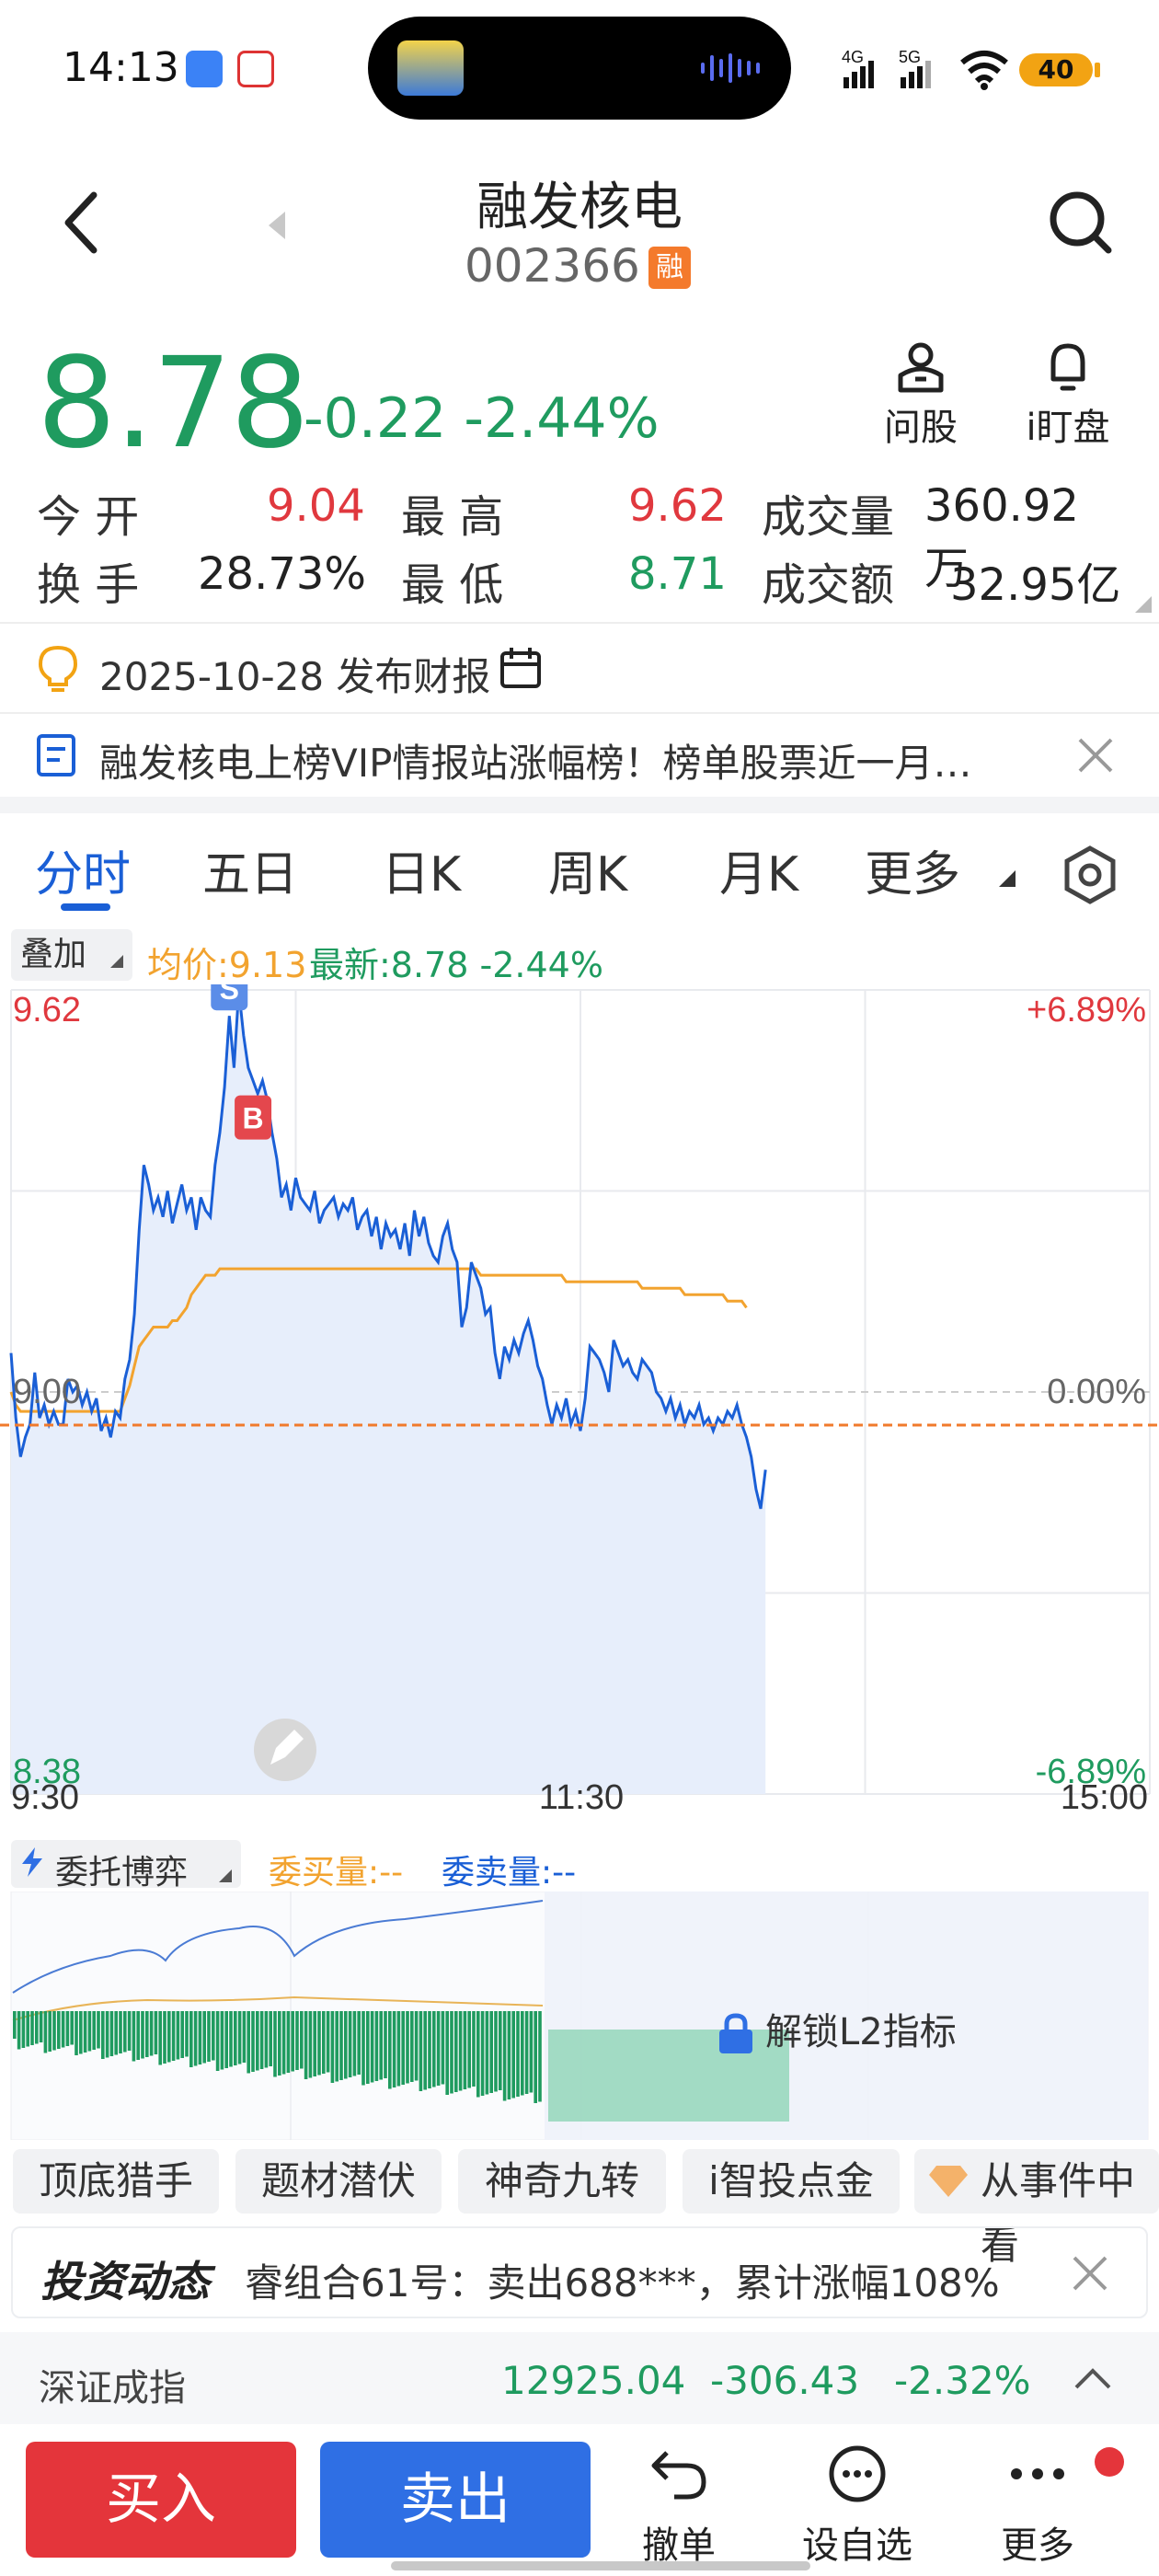  What do you see at coordinates (853, 57) in the screenshot?
I see `svg-text: 4G` at bounding box center [853, 57].